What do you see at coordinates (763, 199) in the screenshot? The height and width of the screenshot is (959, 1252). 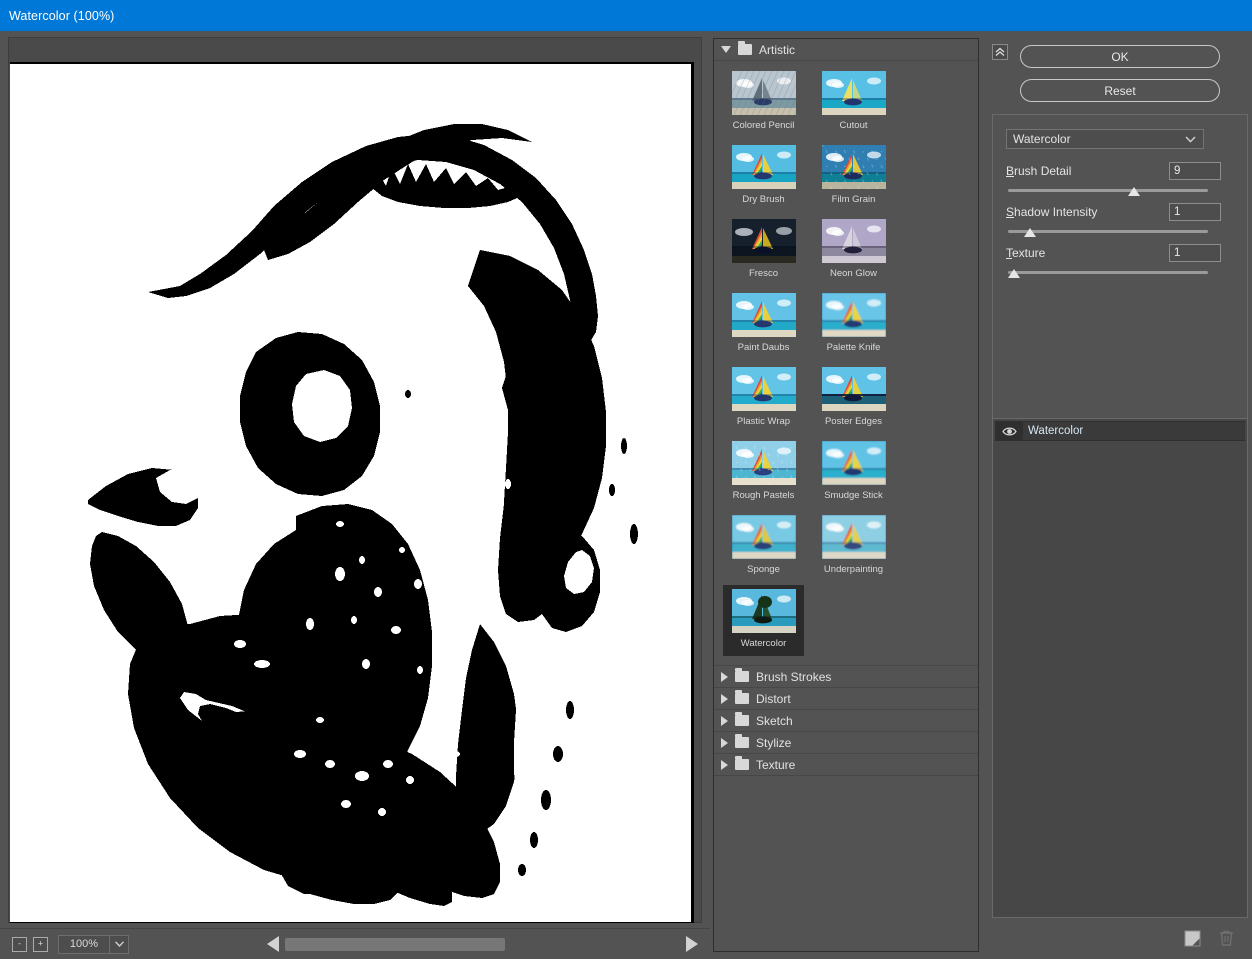 I see `filter-thumbnail-label: Dry Brush` at bounding box center [763, 199].